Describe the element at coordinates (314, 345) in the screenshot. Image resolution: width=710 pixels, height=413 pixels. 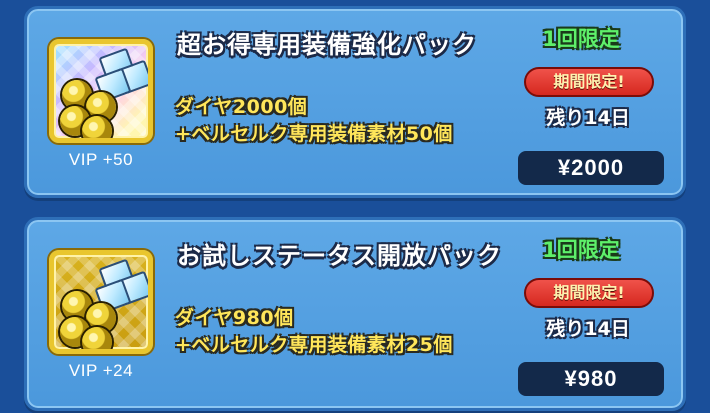
I see `pack-content-line-2: +ベルセルク専用装備素材25個` at that location.